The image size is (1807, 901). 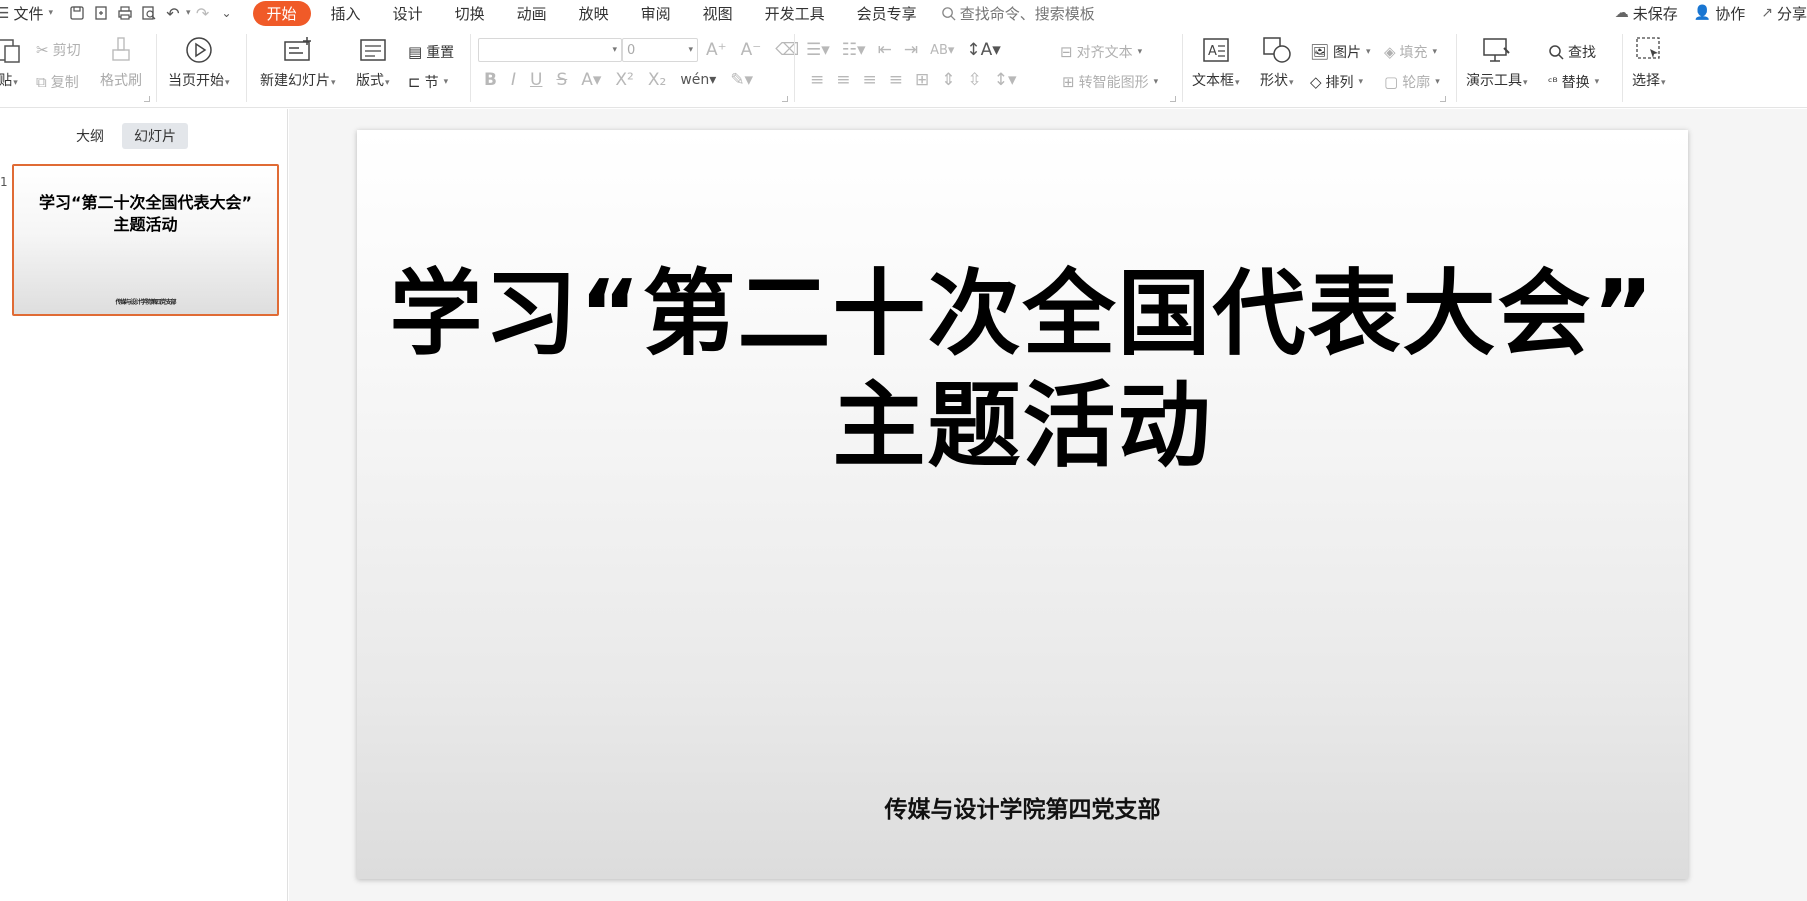 I want to click on select-button: 选择▾, so click(x=1649, y=62).